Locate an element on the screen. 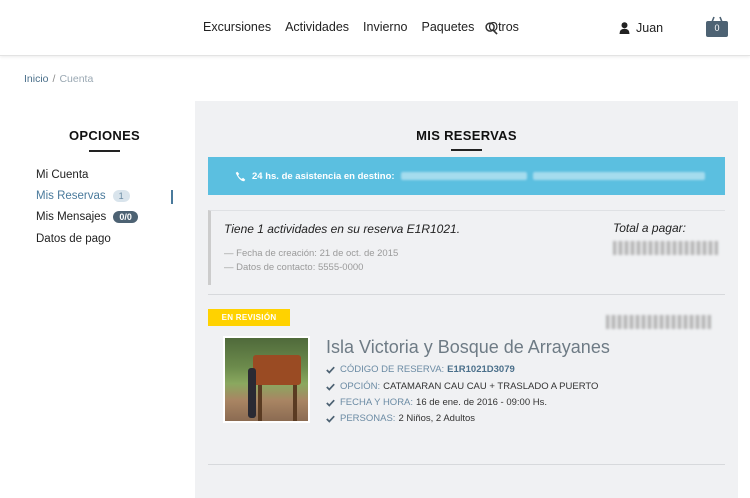  tour-photo is located at coordinates (266, 379).